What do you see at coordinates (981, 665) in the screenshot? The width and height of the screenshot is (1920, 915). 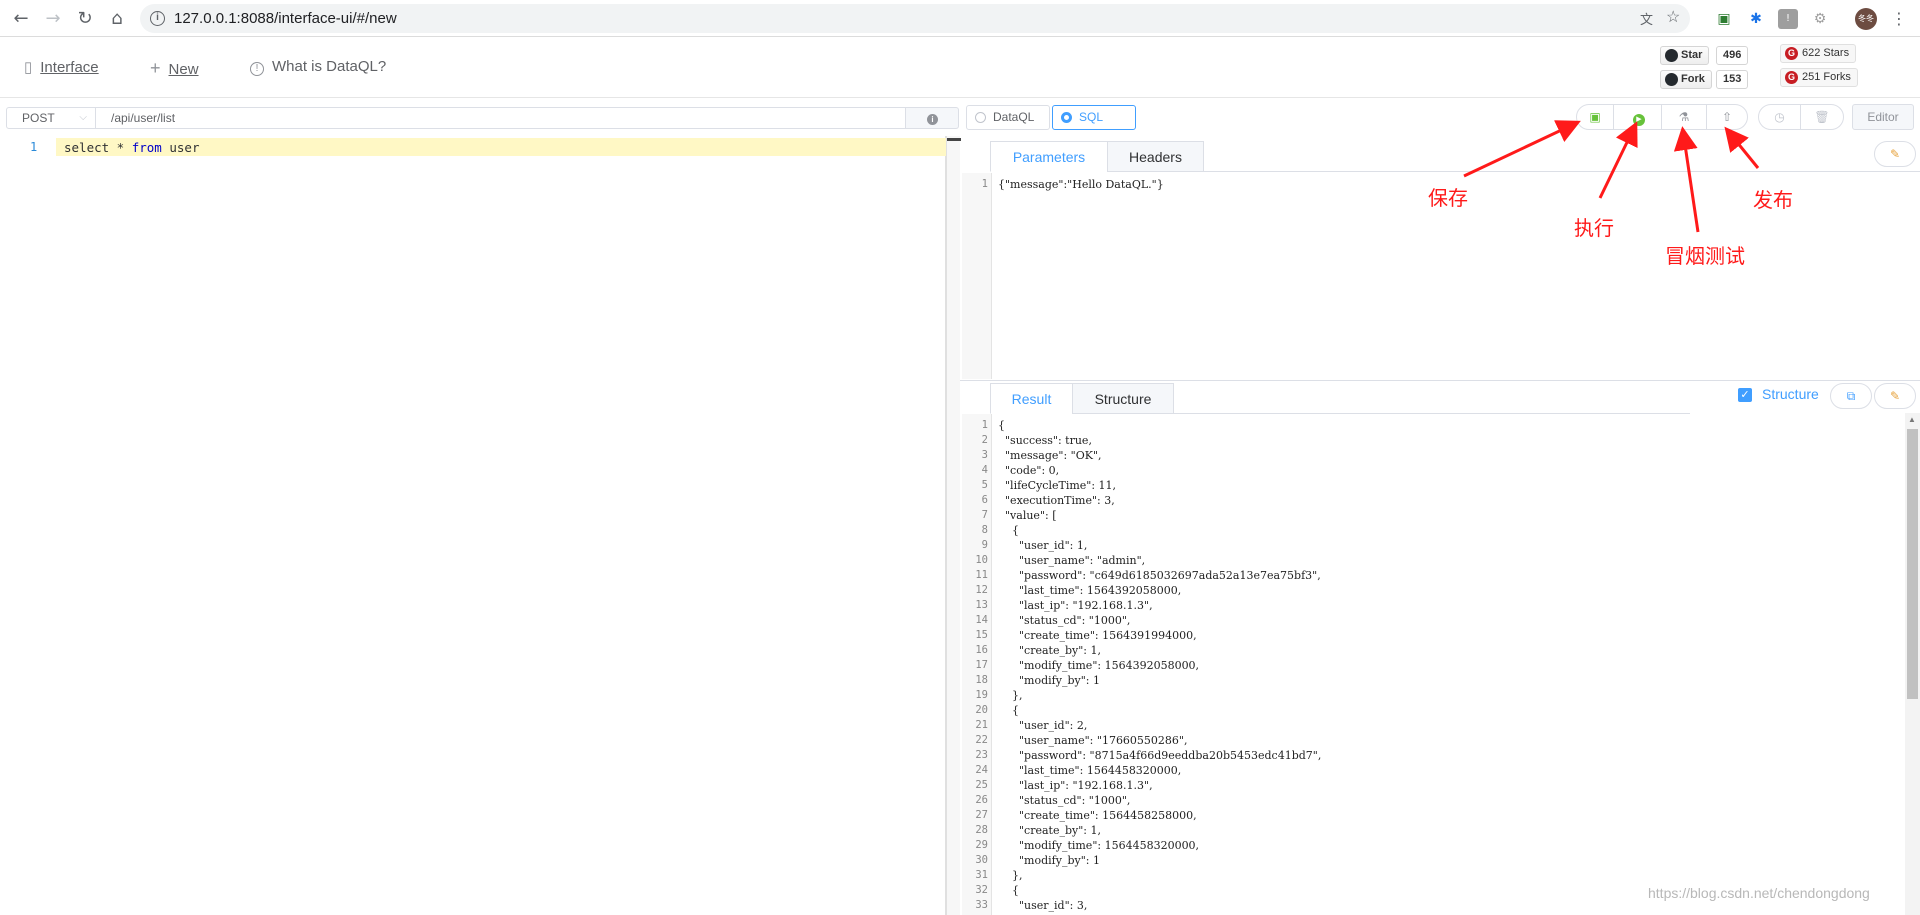 I see `line-number: 17` at bounding box center [981, 665].